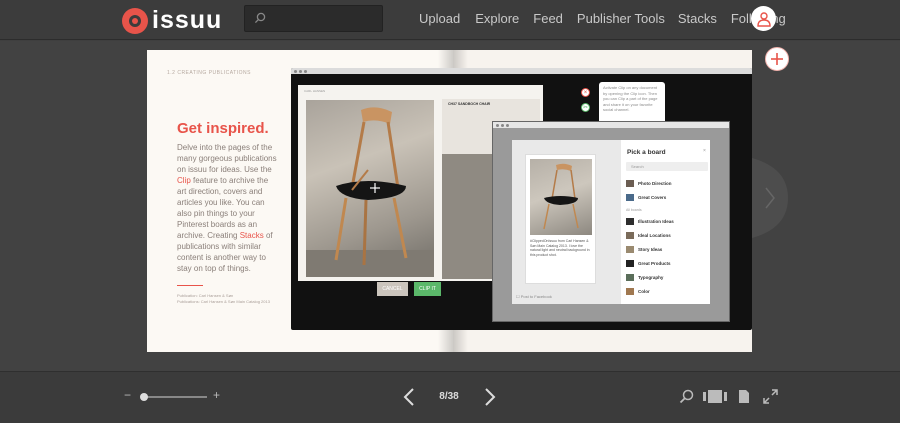  What do you see at coordinates (187, 20) in the screenshot?
I see `logo-text: issuu` at bounding box center [187, 20].